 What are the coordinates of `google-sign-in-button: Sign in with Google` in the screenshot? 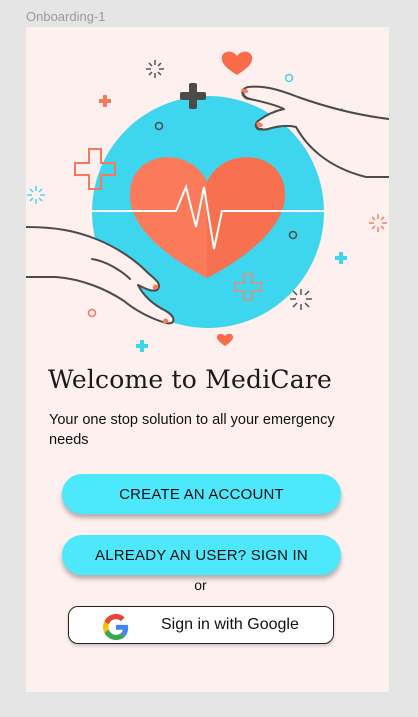 It's located at (201, 625).